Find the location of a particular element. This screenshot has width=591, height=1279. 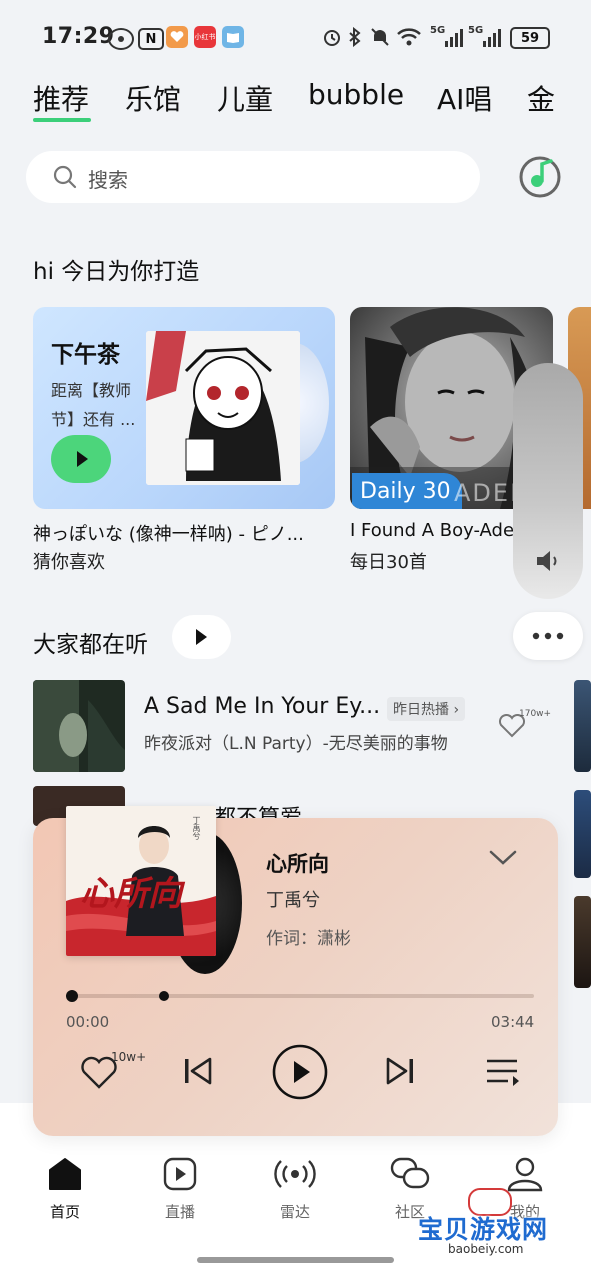

tab-music-hall: 乐馆 is located at coordinates (153, 98).